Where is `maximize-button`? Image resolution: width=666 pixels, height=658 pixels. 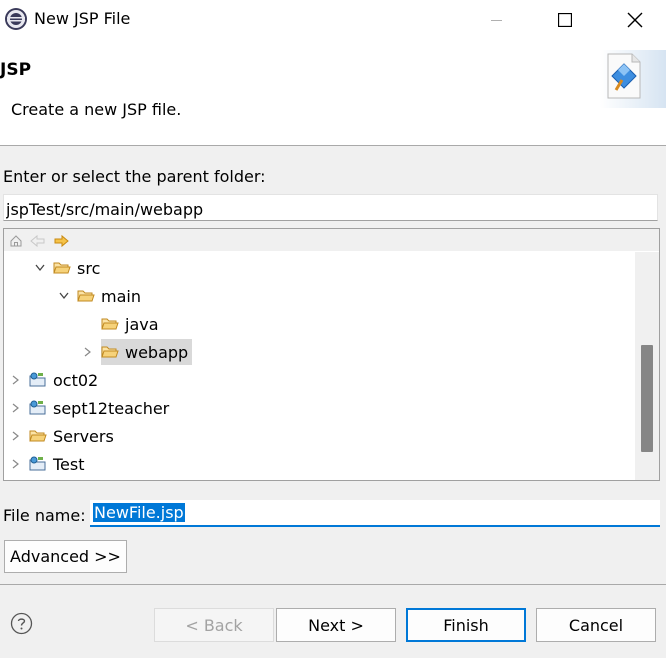 maximize-button is located at coordinates (565, 20).